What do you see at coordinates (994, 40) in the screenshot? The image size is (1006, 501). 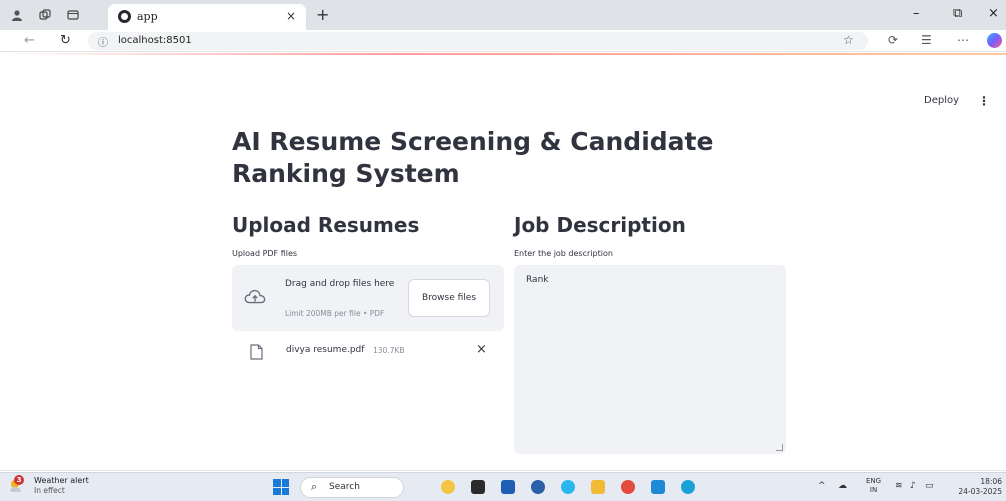 I see `copilot-icon` at bounding box center [994, 40].